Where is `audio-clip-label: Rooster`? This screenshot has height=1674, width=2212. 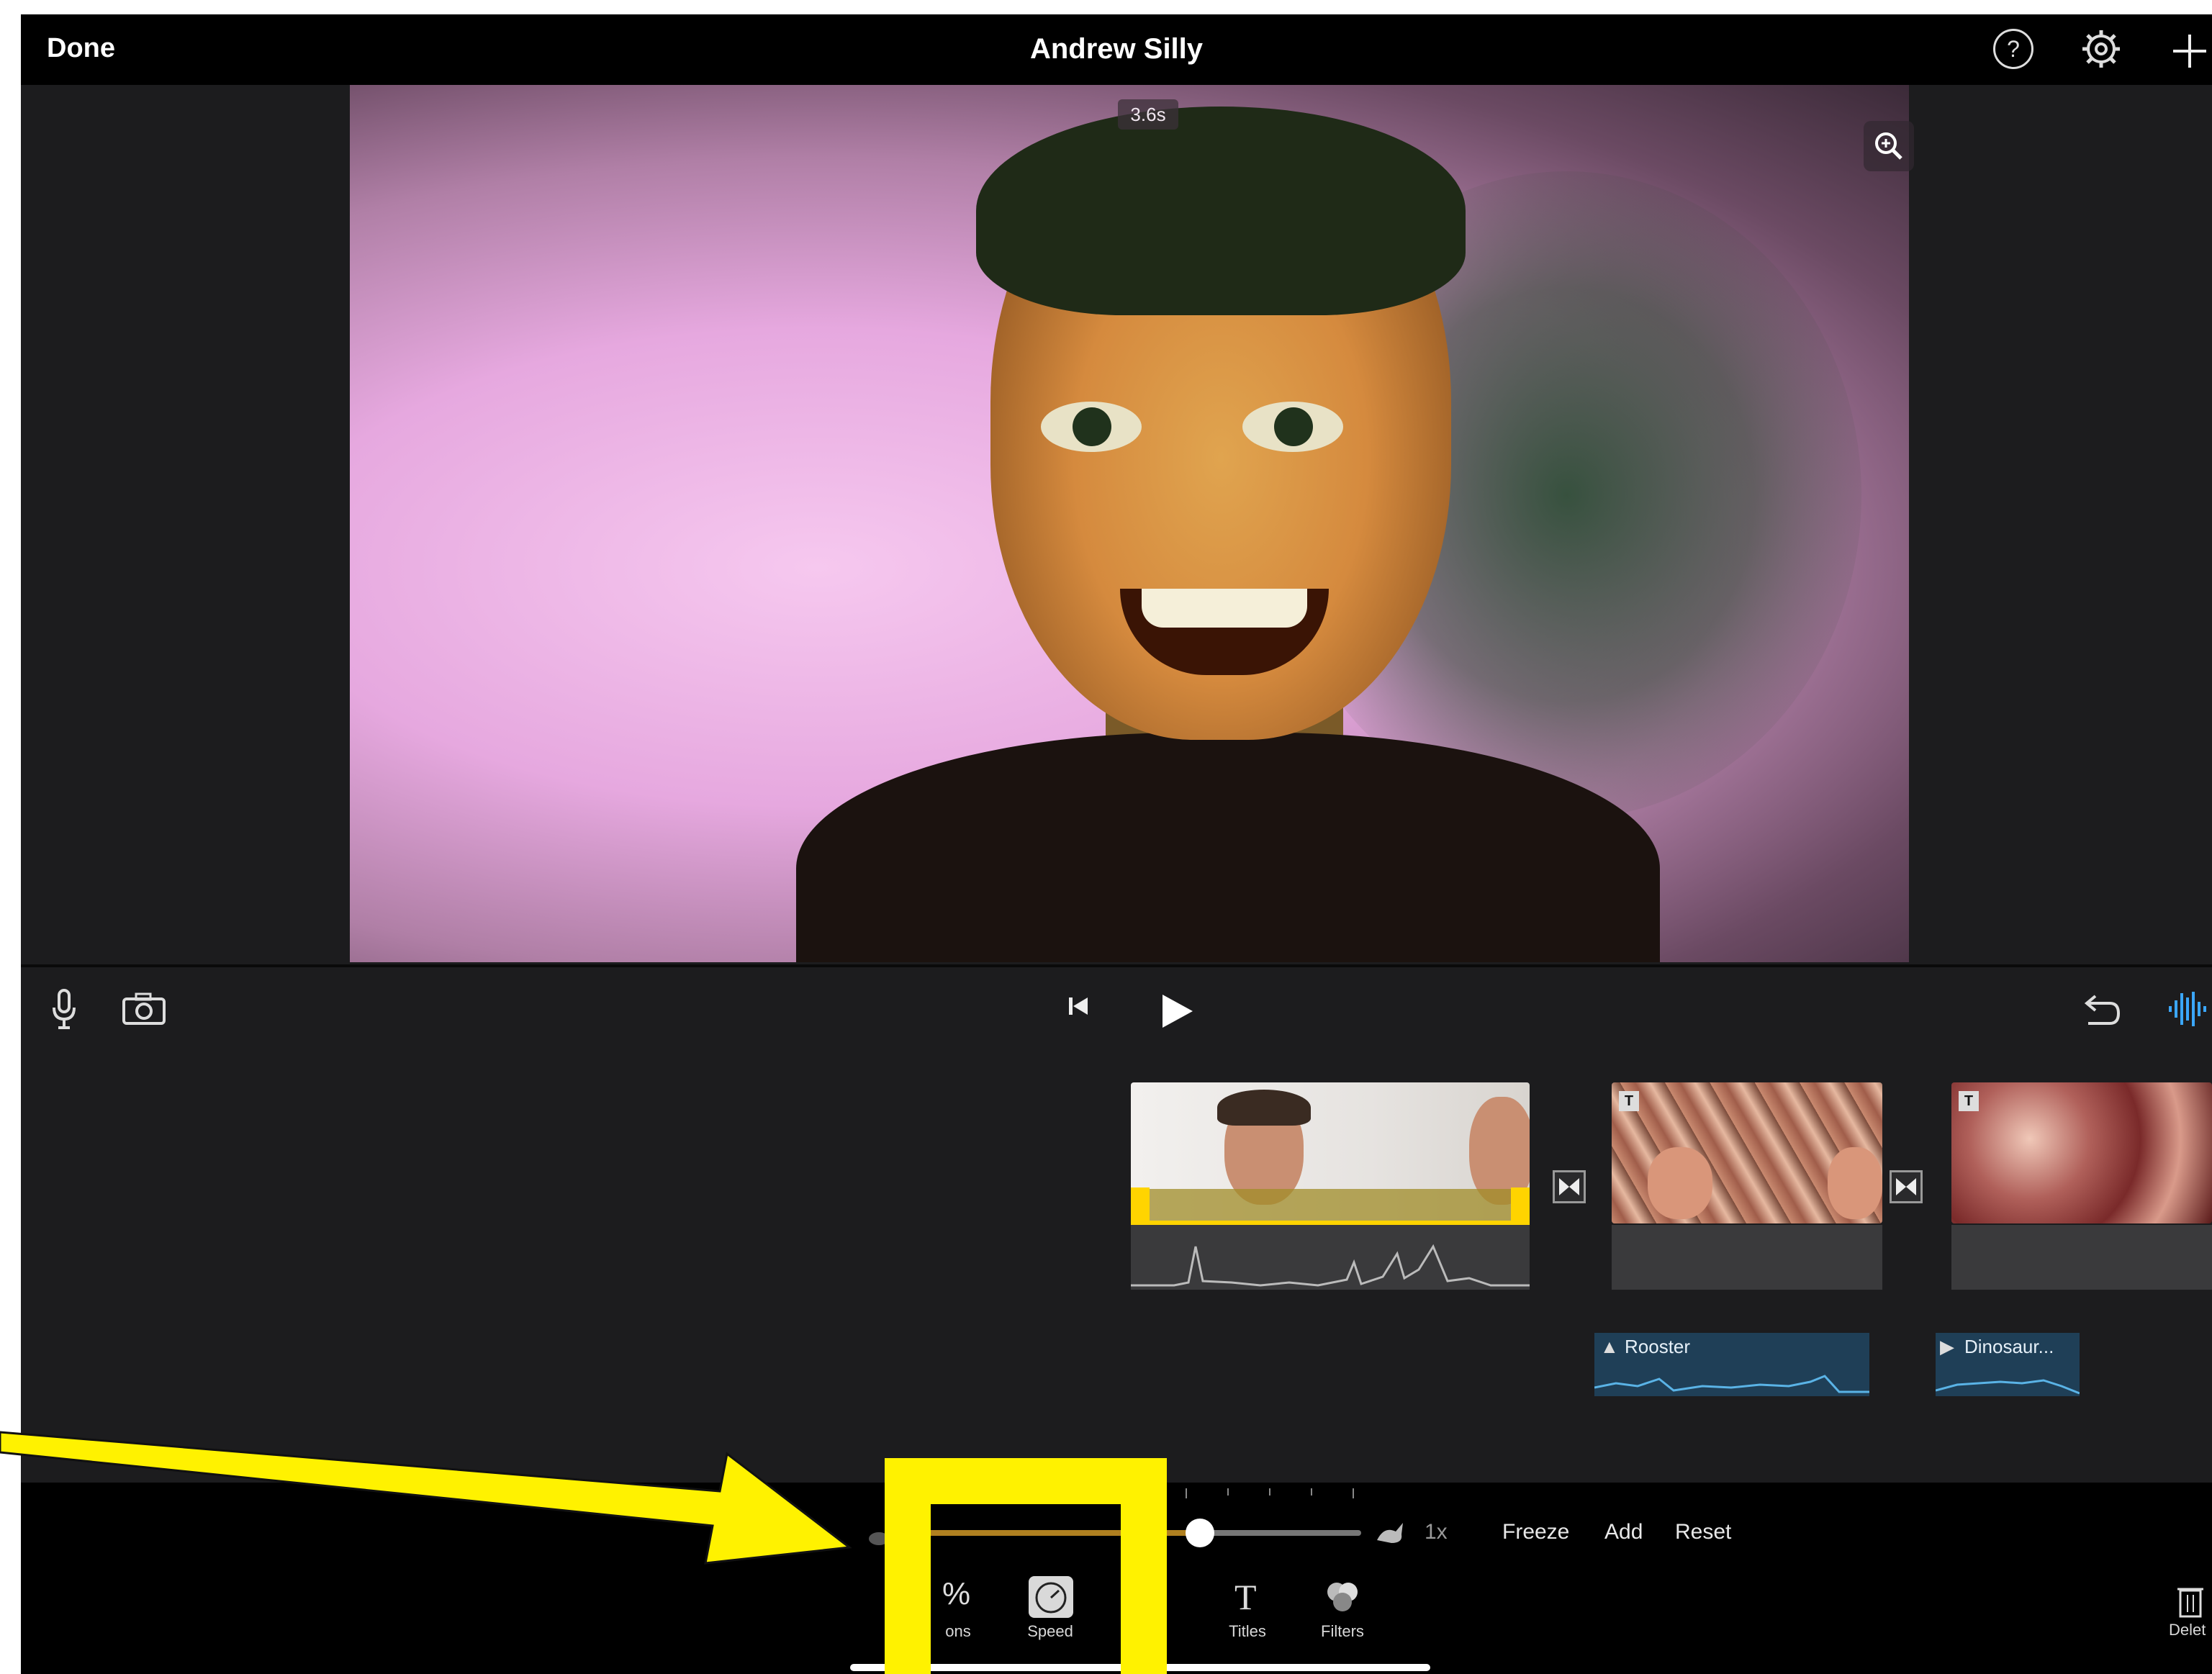 audio-clip-label: Rooster is located at coordinates (1658, 1346).